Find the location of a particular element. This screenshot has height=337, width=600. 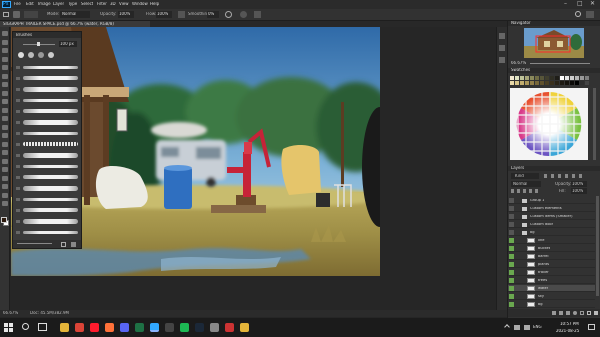

settings-taskbar-icon is located at coordinates (214, 327).